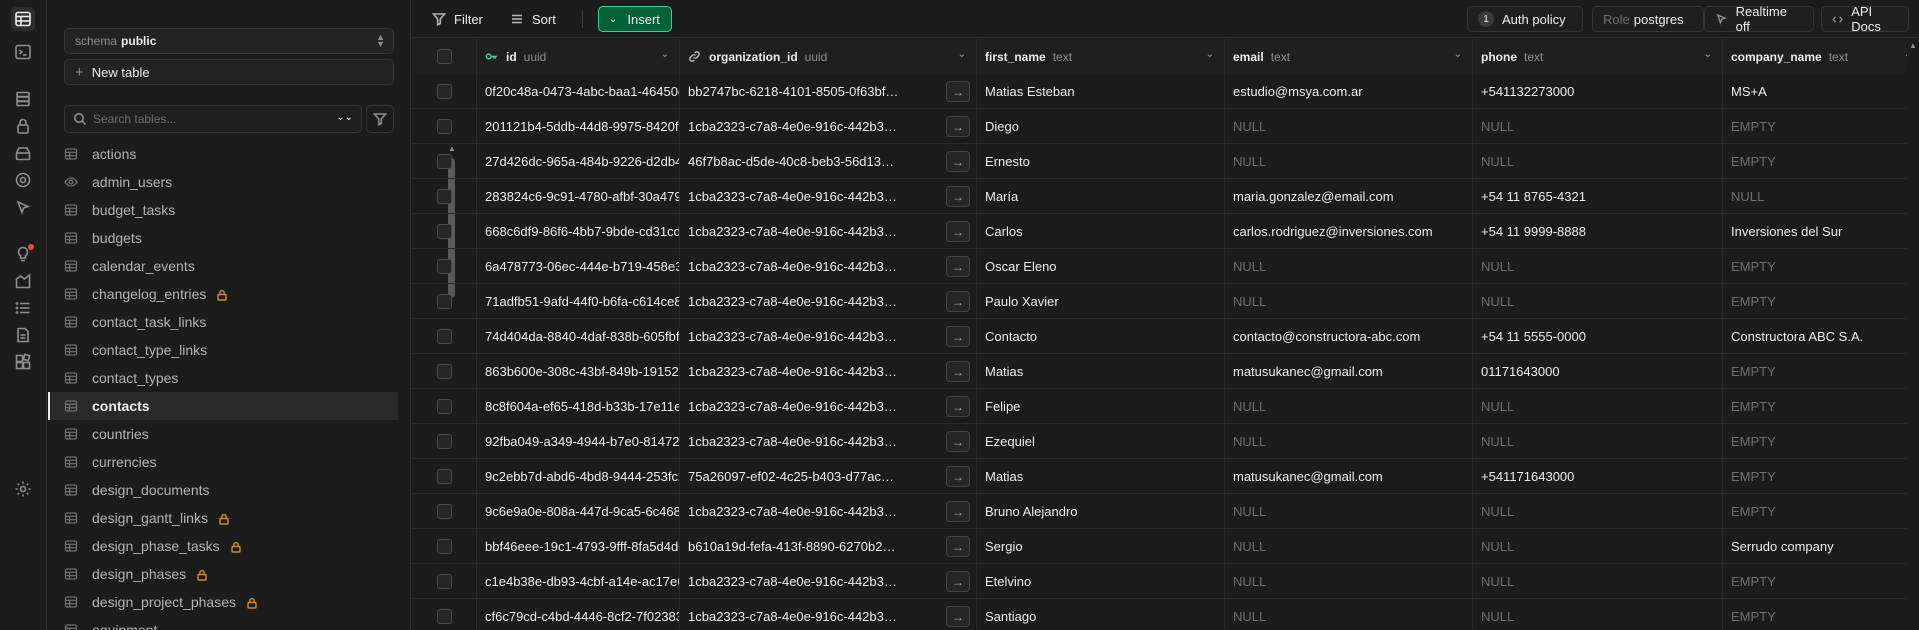  Describe the element at coordinates (533, 19) in the screenshot. I see `sort-button: Sort` at that location.